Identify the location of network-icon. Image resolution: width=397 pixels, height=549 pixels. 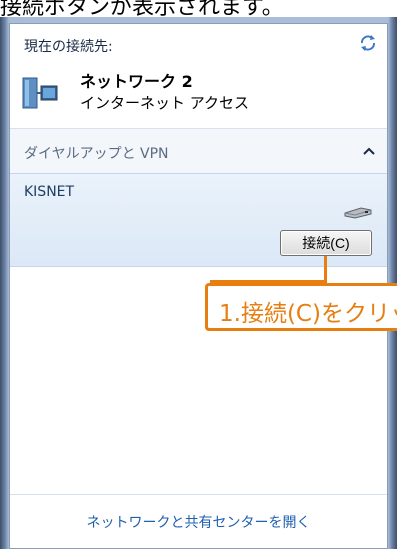
(40, 93).